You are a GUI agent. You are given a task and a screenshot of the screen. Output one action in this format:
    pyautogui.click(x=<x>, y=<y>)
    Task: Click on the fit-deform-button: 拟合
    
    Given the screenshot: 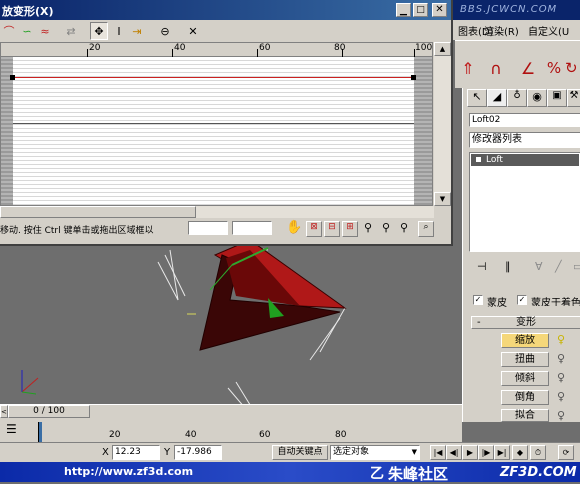 What is the action you would take?
    pyautogui.click(x=525, y=415)
    